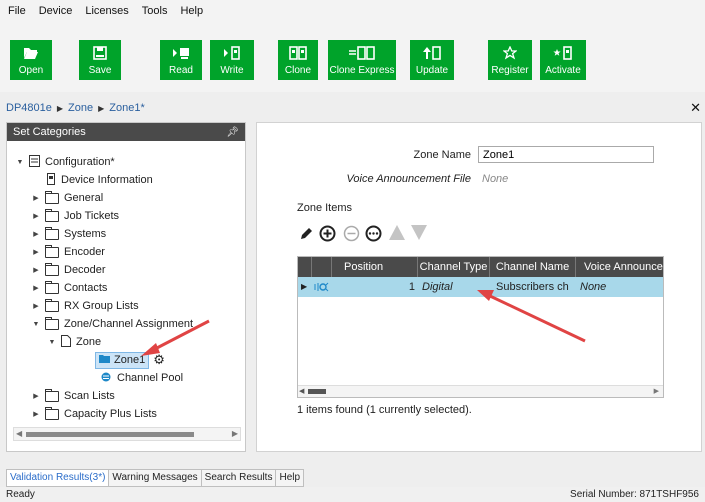 This screenshot has width=705, height=502. I want to click on tree-item-capacity-plus-lists: ▶ Capacity Plus Lists, so click(94, 414).